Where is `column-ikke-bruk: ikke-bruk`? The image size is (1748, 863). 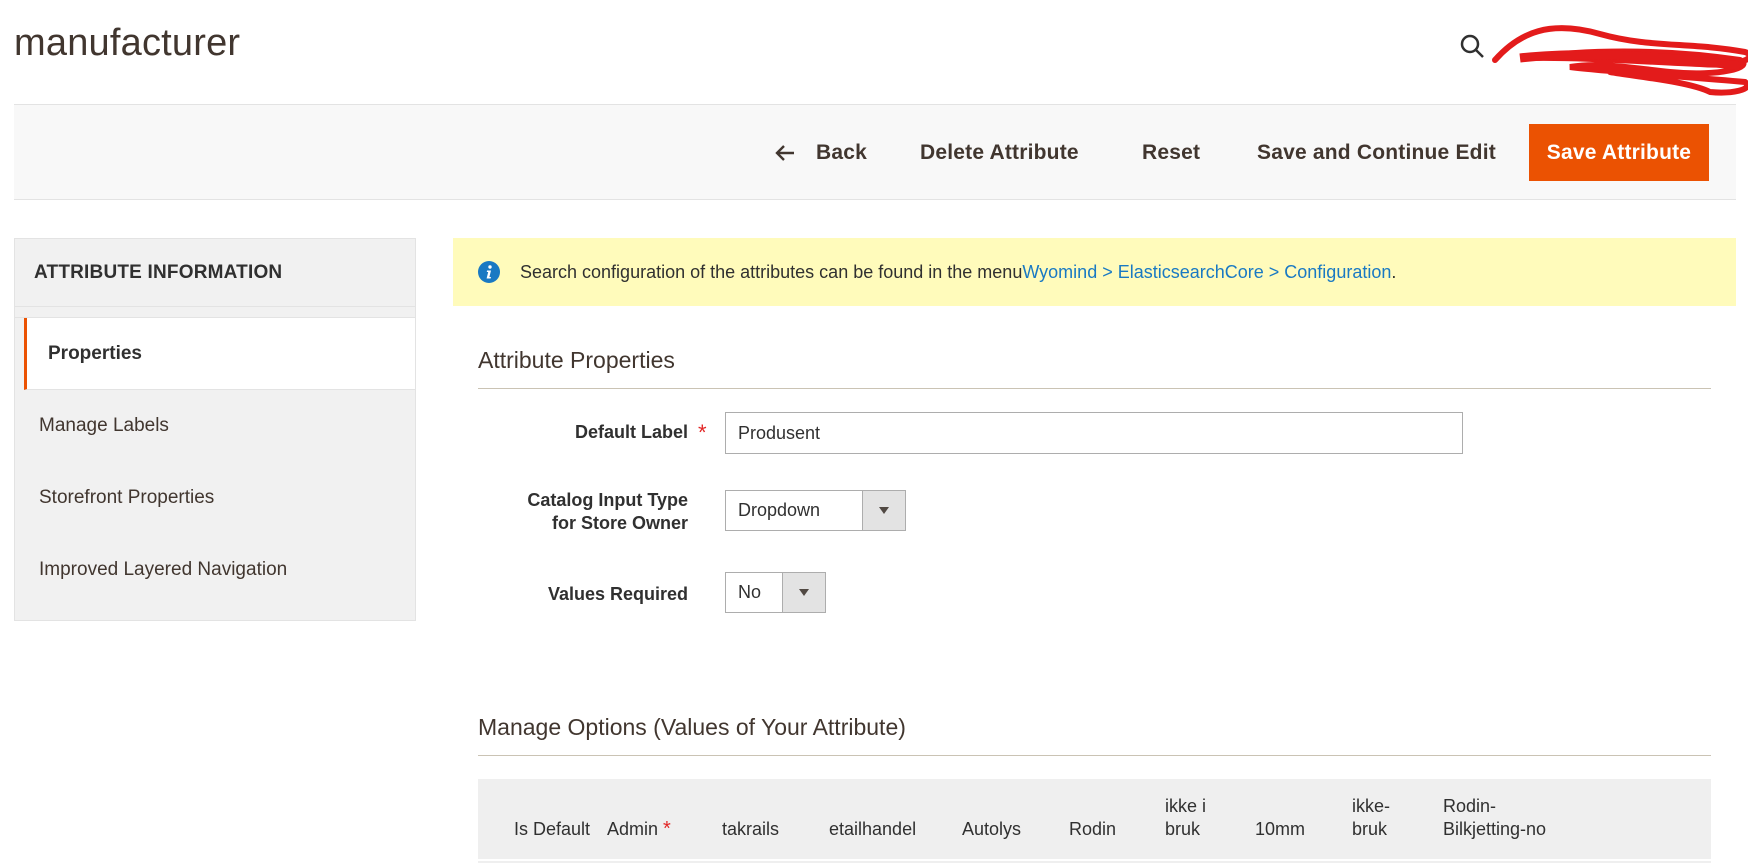 column-ikke-bruk: ikke-bruk is located at coordinates (1371, 817).